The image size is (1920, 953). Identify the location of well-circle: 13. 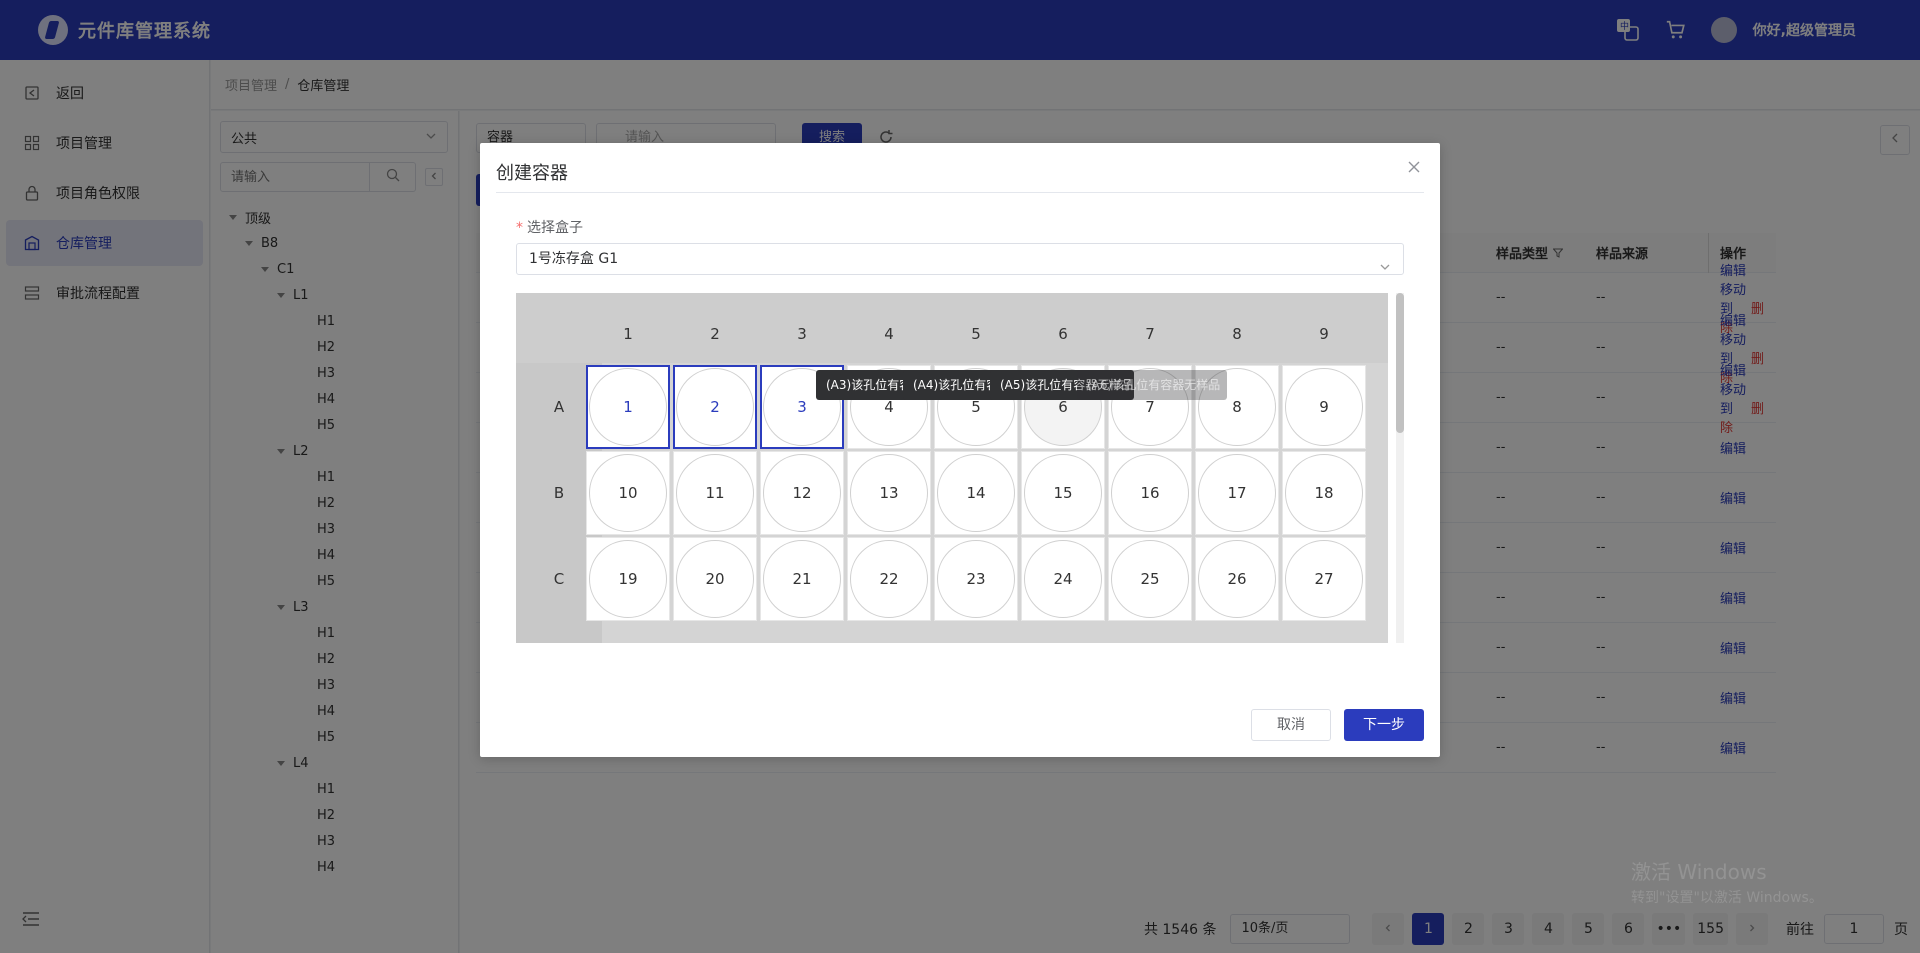
(889, 493).